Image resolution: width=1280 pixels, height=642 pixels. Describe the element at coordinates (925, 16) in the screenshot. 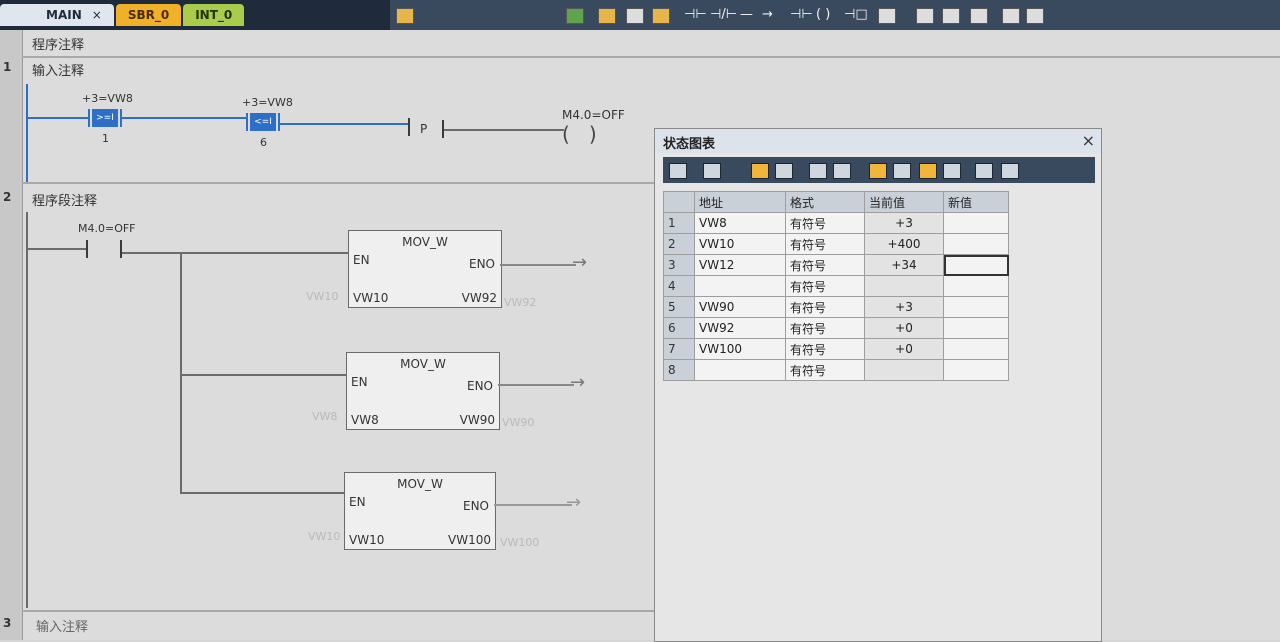

I see `symbol-icon` at that location.